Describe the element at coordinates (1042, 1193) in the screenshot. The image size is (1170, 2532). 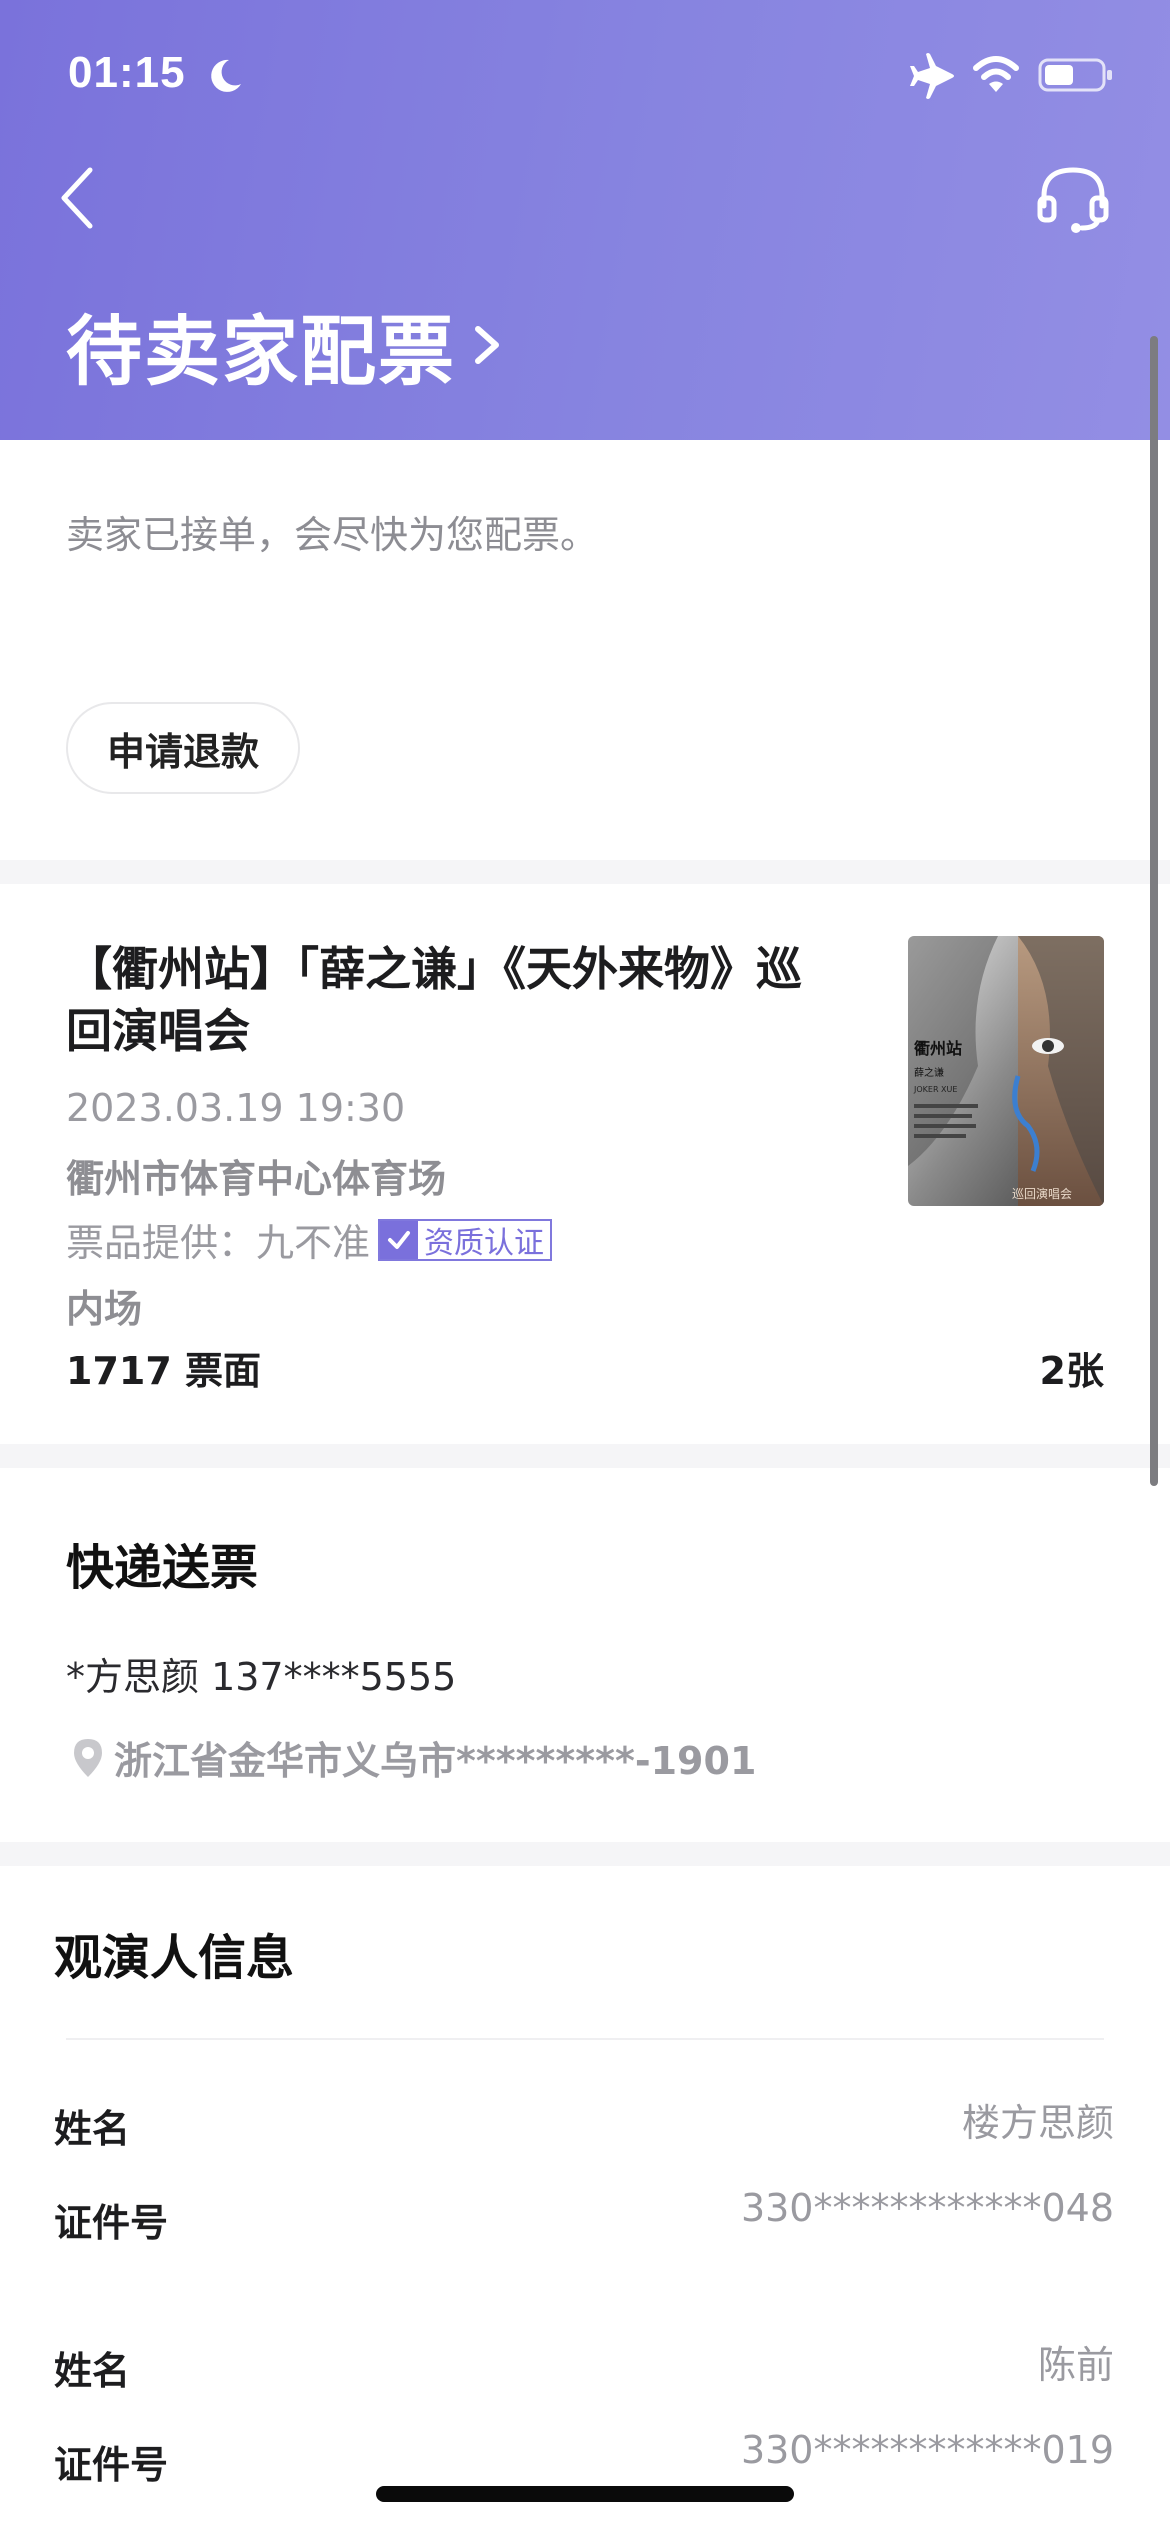
I see `poster-subtitle-text: 巡回演唱会` at that location.